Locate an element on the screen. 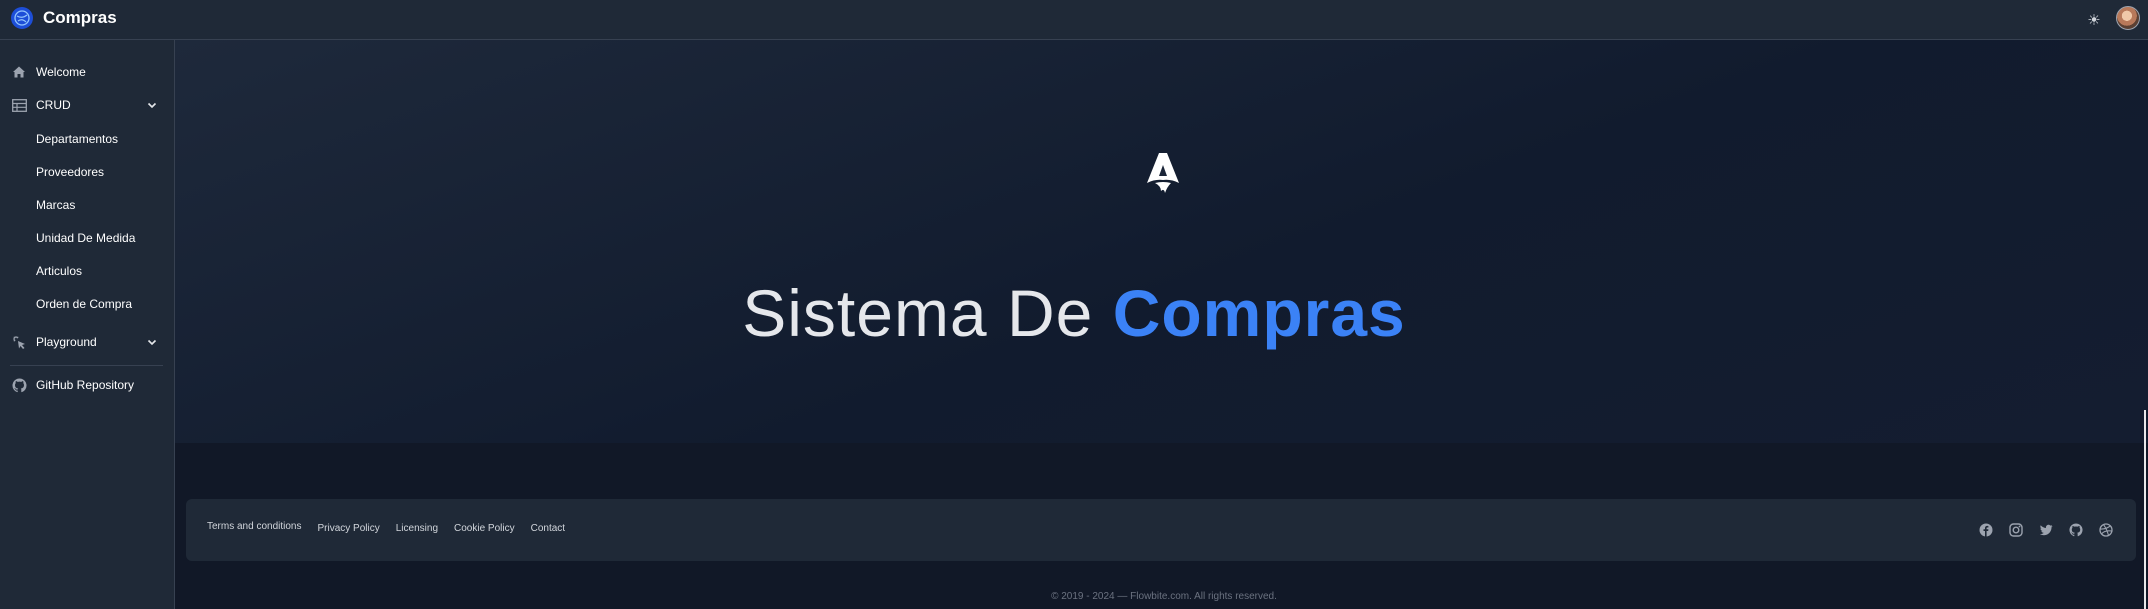 Image resolution: width=2148 pixels, height=609 pixels. hero-title-accent: Compras is located at coordinates (1259, 313).